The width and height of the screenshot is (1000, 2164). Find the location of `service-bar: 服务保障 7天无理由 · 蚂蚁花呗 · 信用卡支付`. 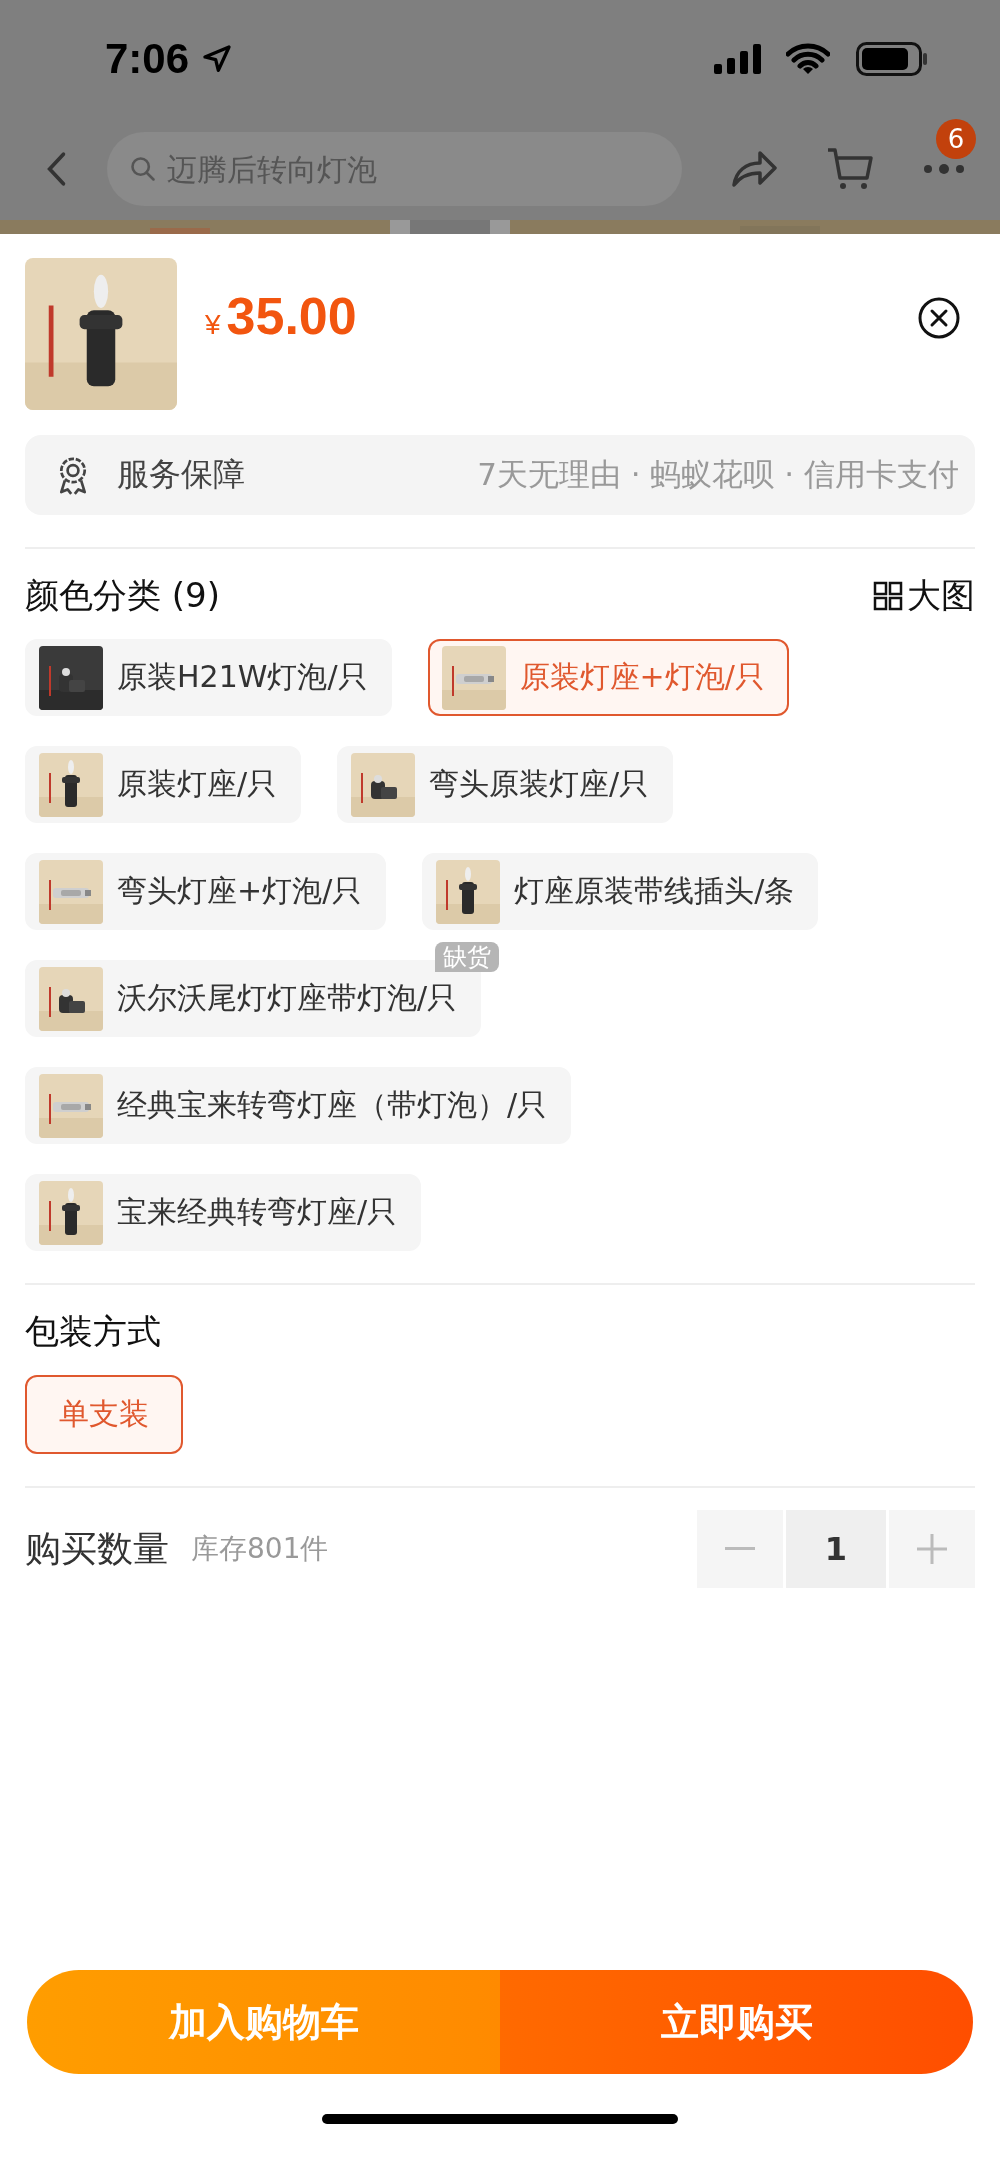

service-bar: 服务保障 7天无理由 · 蚂蚁花呗 · 信用卡支付 is located at coordinates (500, 475).